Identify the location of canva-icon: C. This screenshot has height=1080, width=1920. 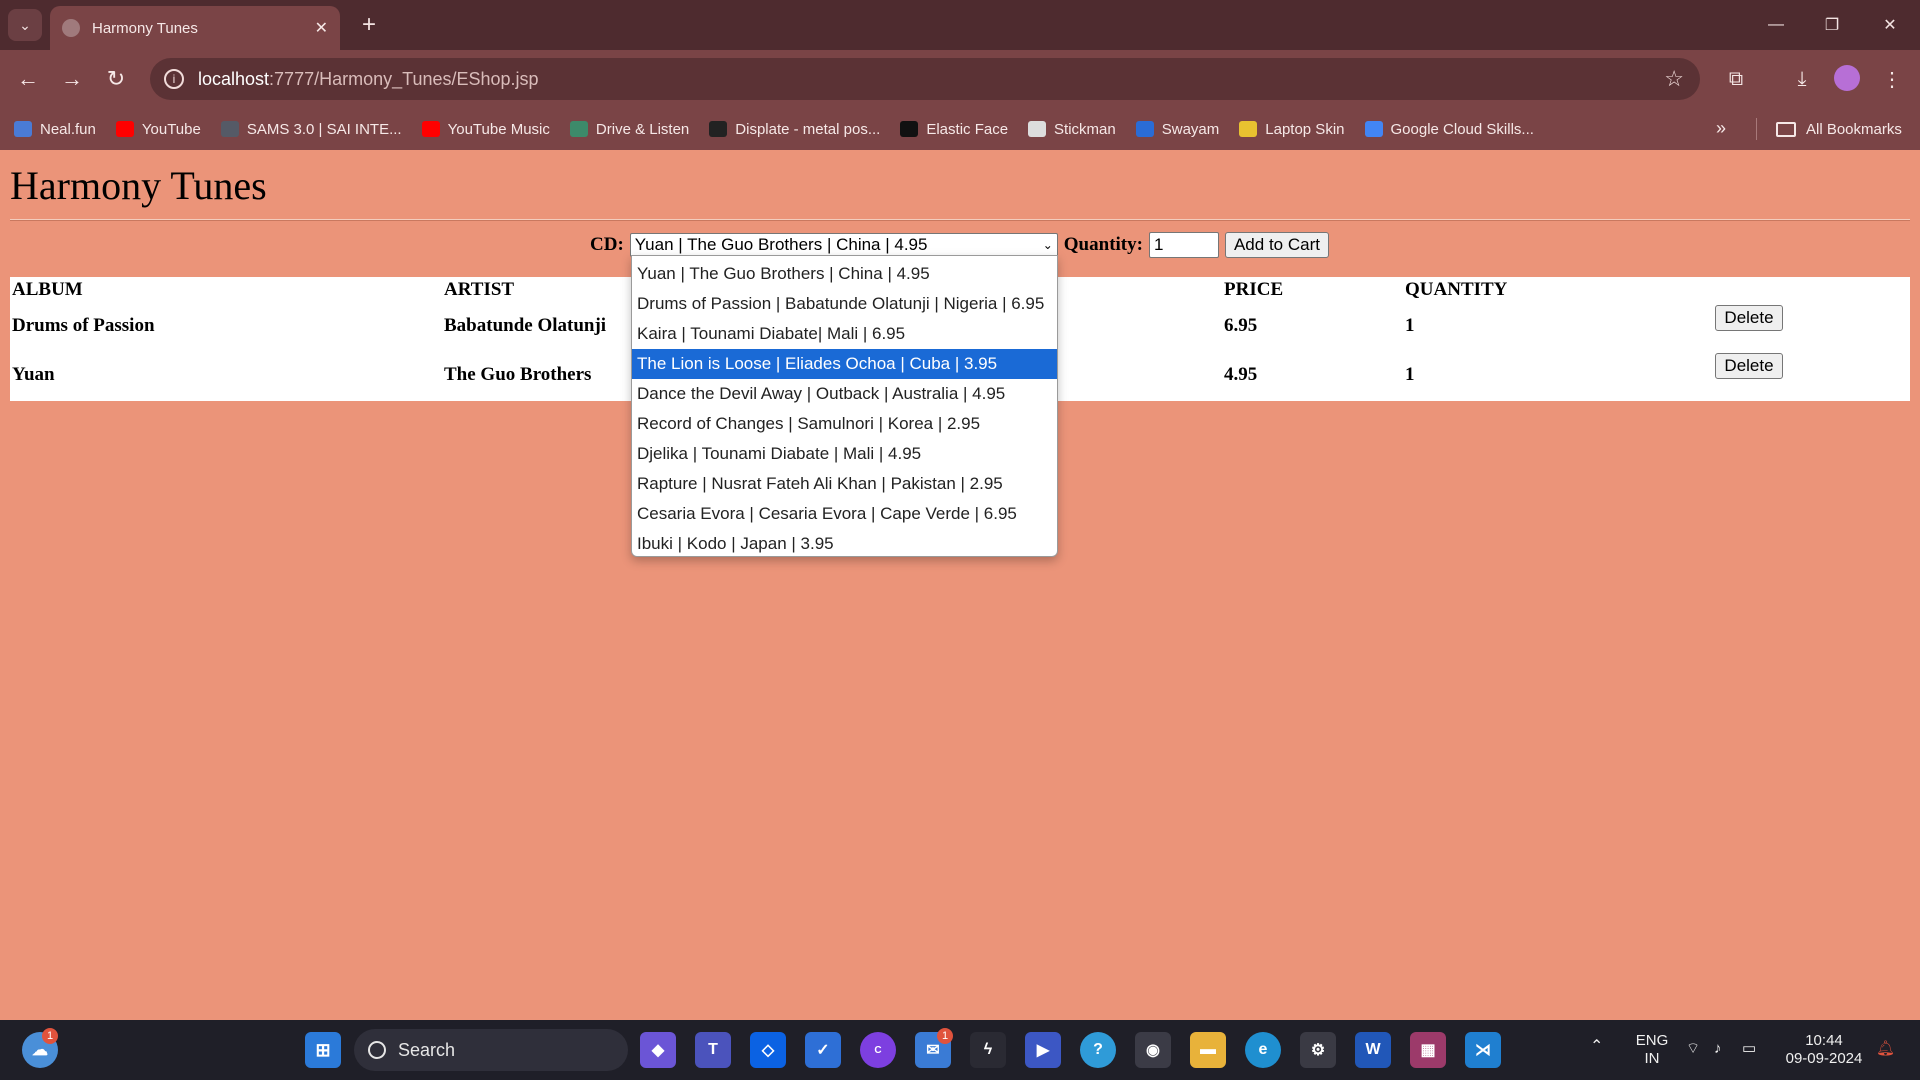
(878, 1050).